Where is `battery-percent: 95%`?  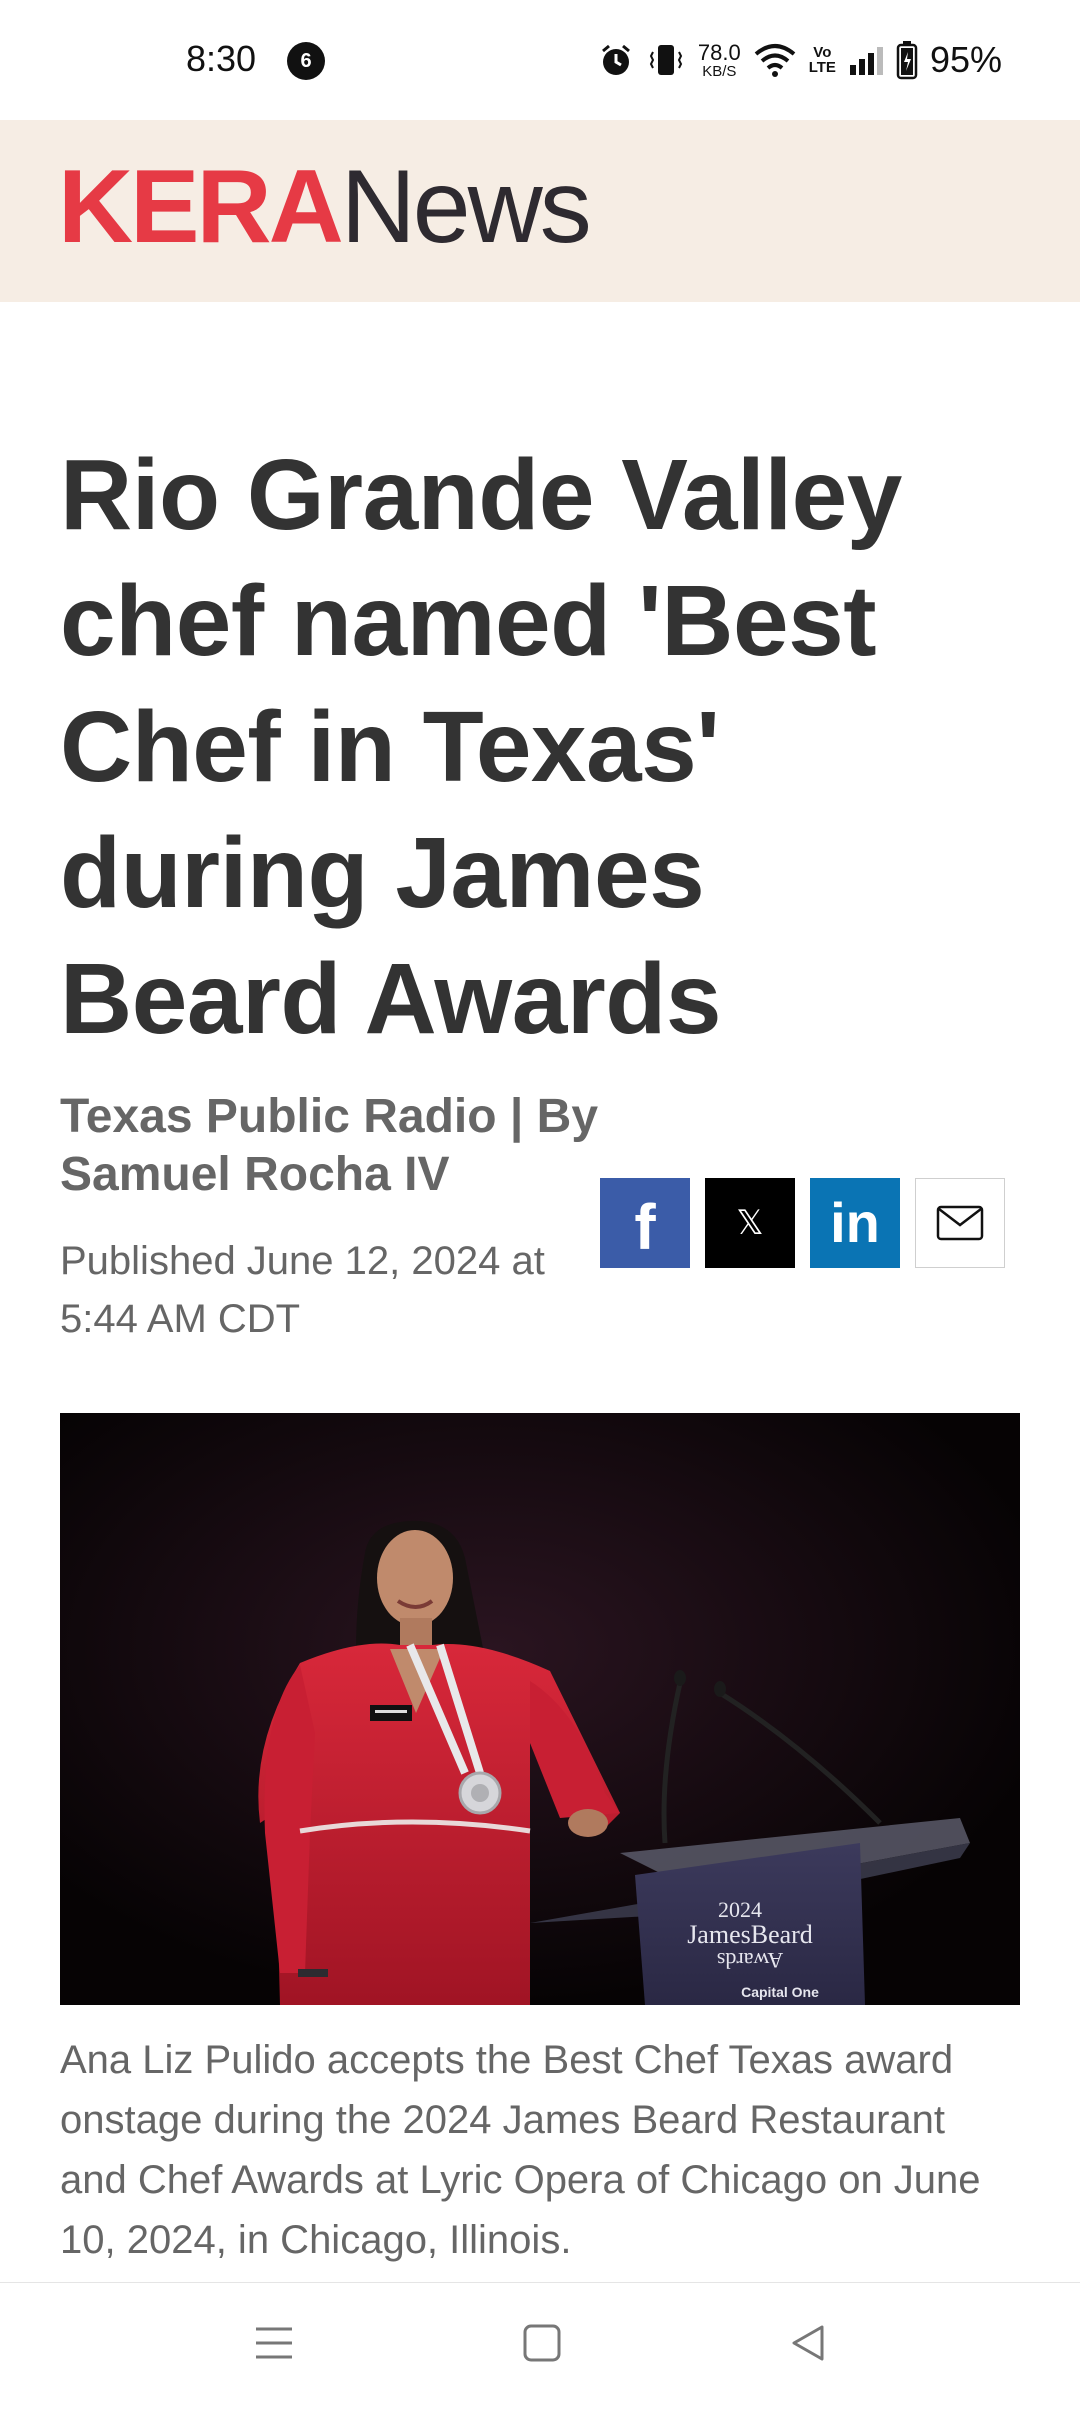
battery-percent: 95% is located at coordinates (965, 59).